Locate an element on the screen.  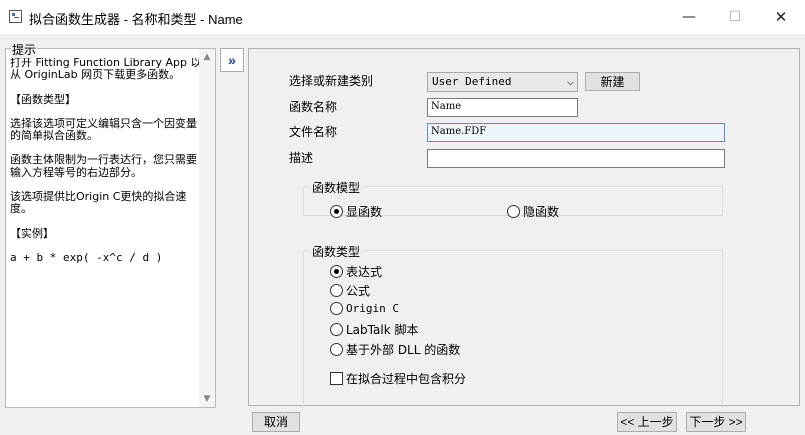
function-model-title: 函数模型 is located at coordinates (336, 187).